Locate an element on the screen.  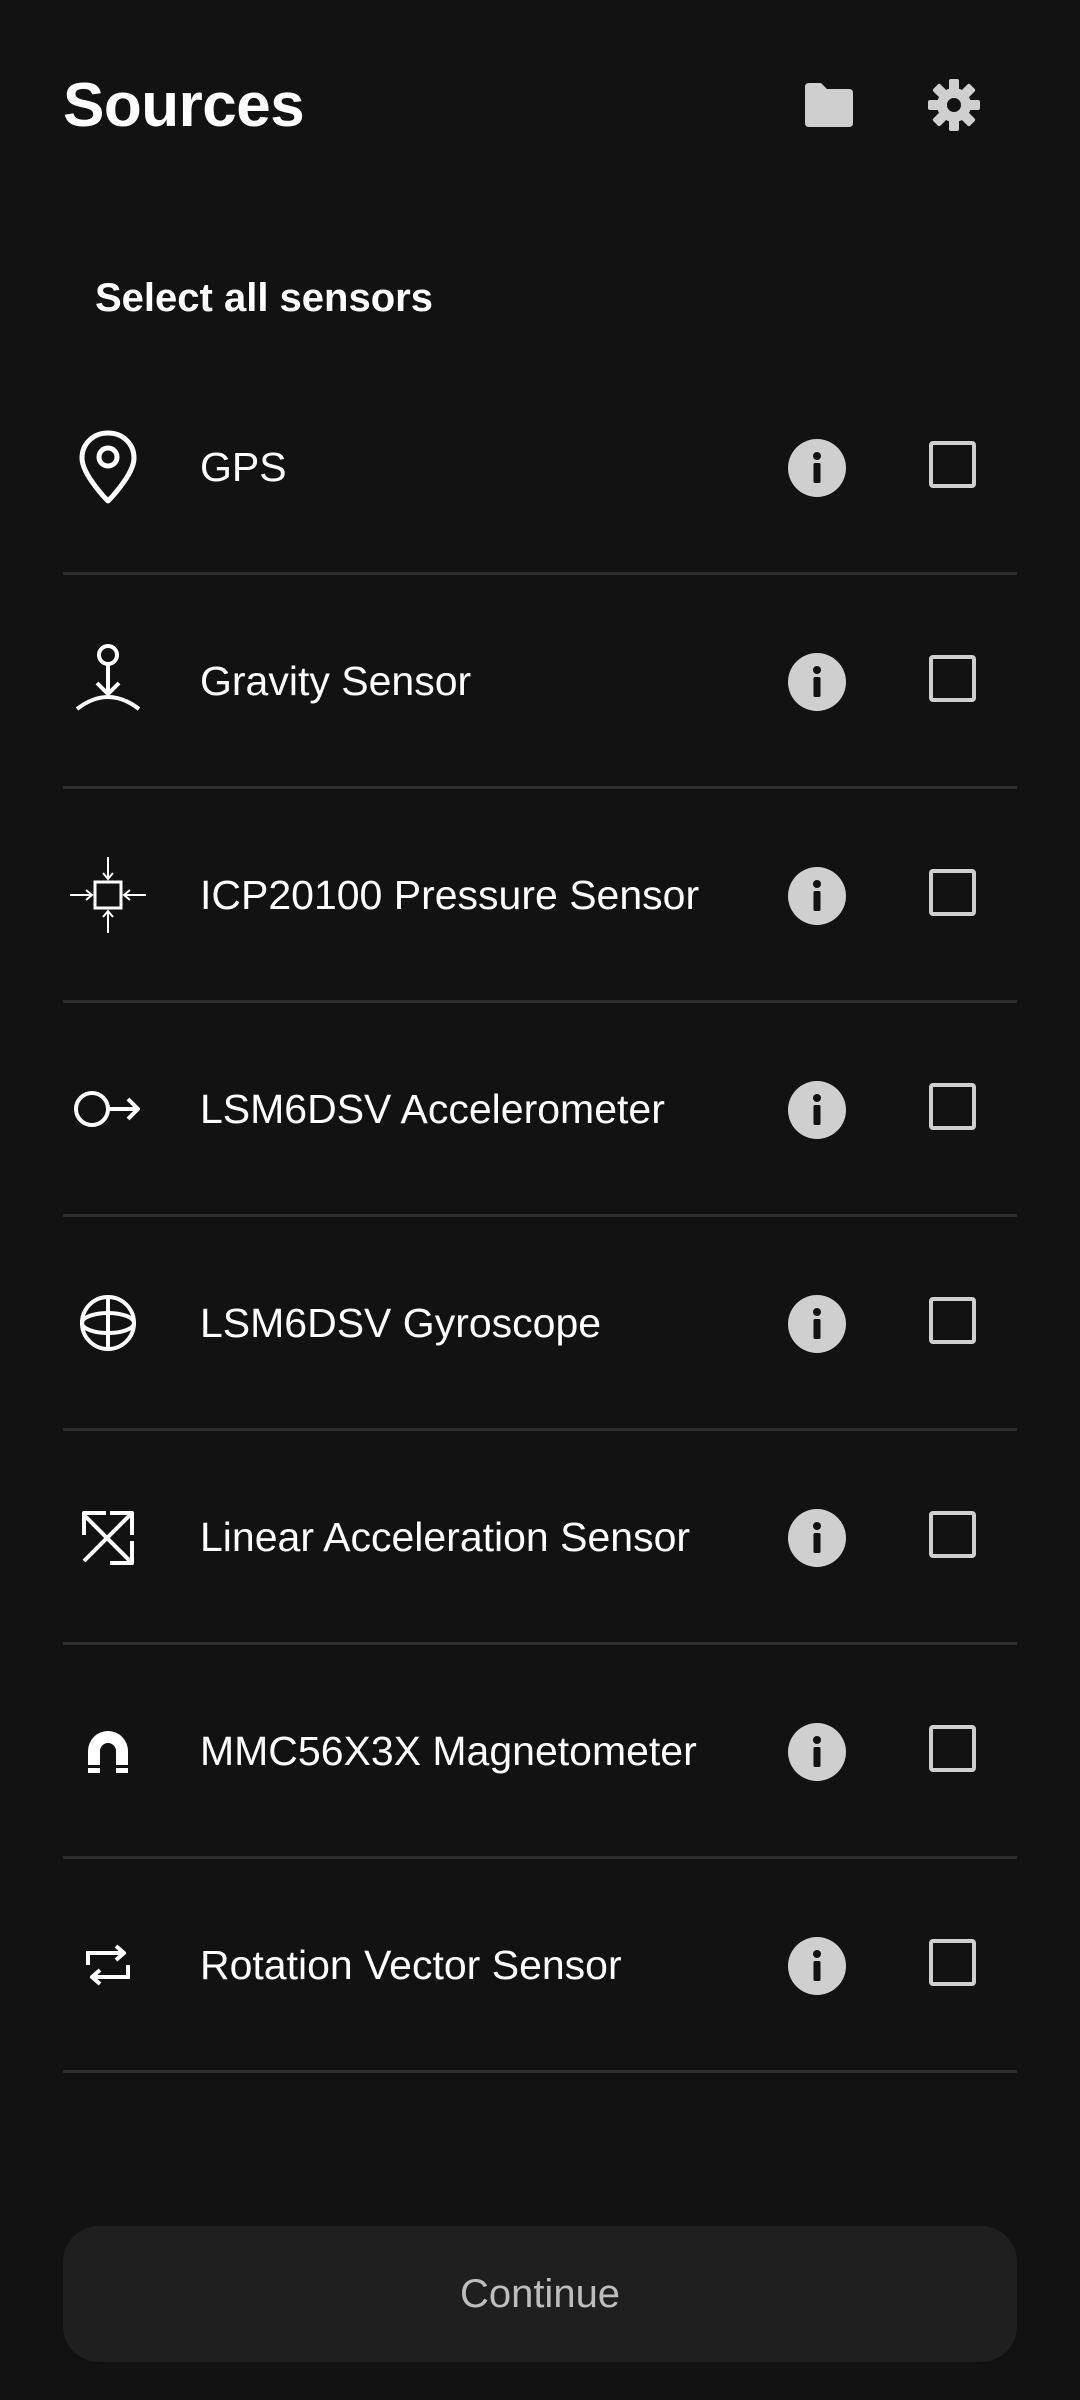
folder-button is located at coordinates (829, 105).